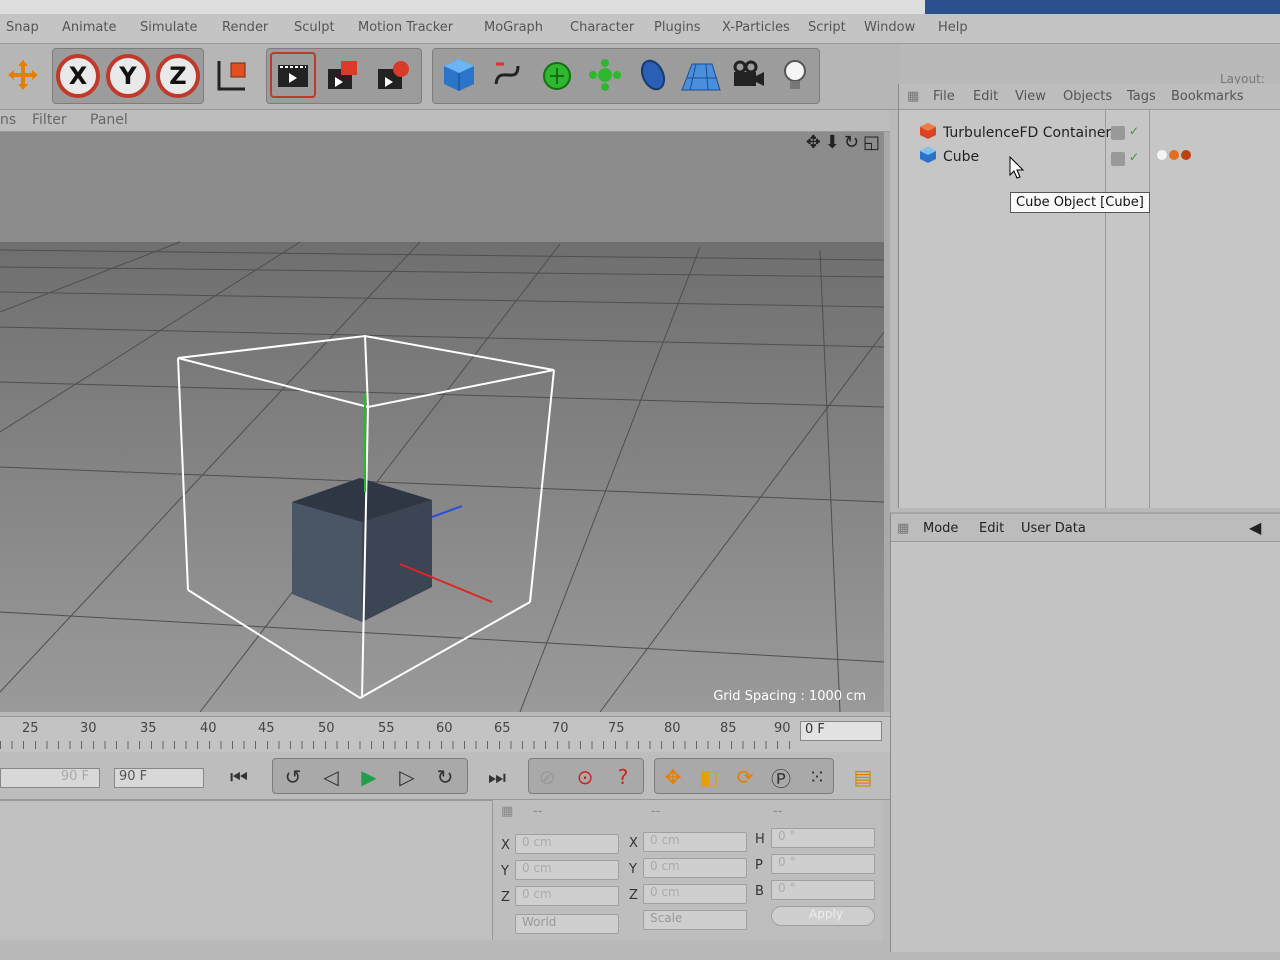 The height and width of the screenshot is (960, 1280). I want to click on viewport-menu-filter: Filter, so click(49, 120).